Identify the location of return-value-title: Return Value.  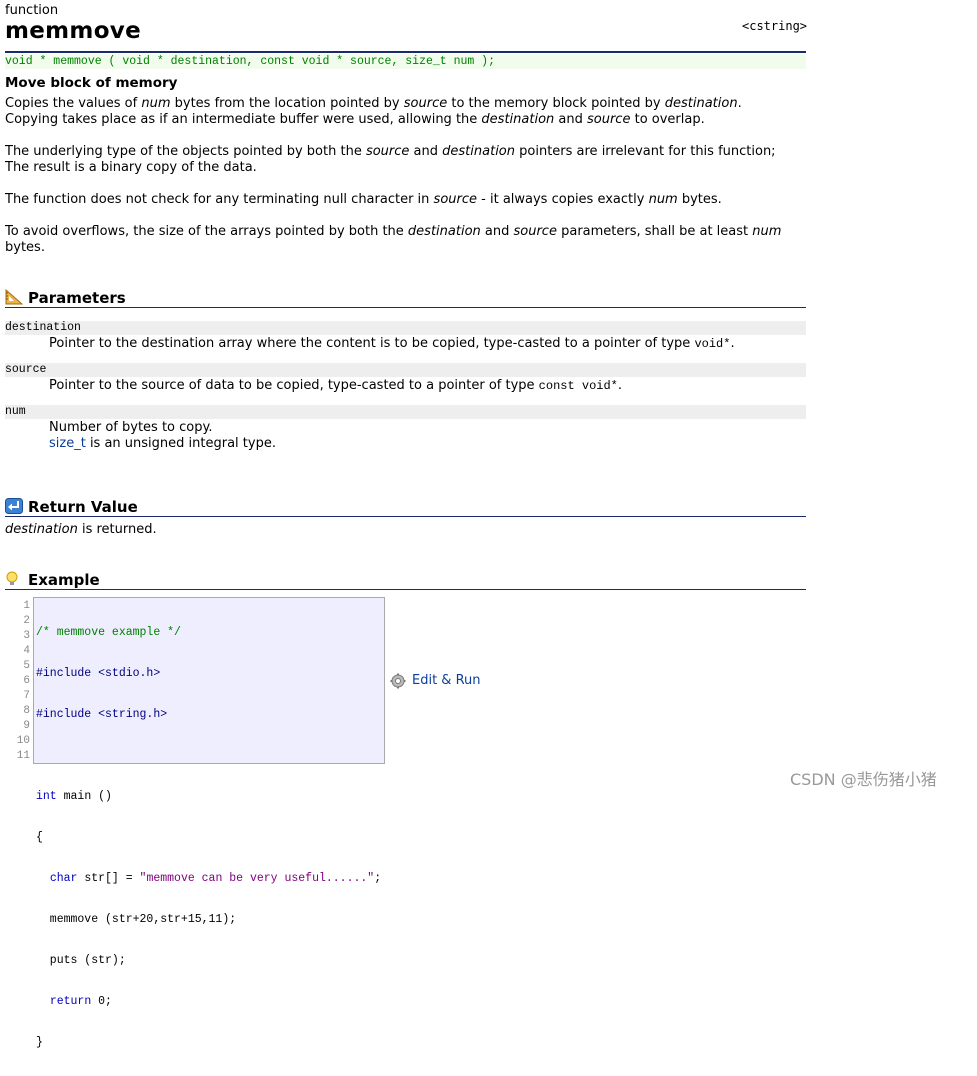
(83, 507).